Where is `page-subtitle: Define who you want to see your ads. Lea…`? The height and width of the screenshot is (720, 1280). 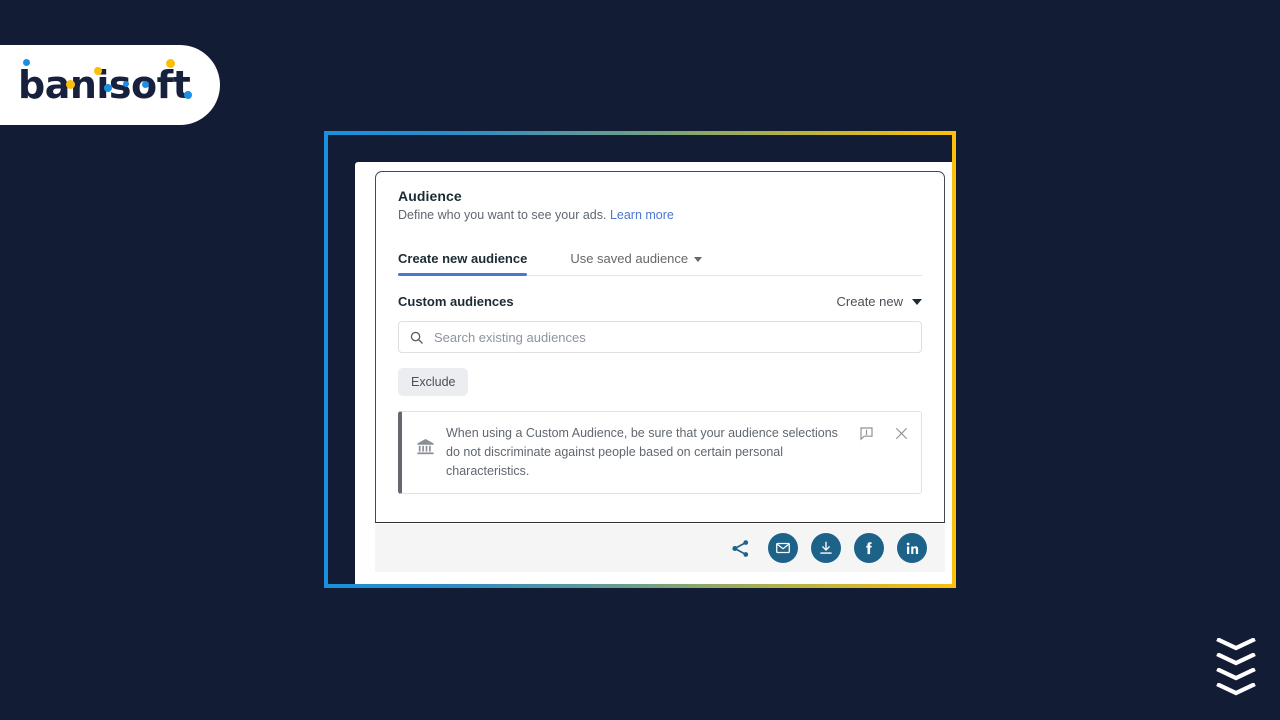 page-subtitle: Define who you want to see your ads. Lea… is located at coordinates (660, 215).